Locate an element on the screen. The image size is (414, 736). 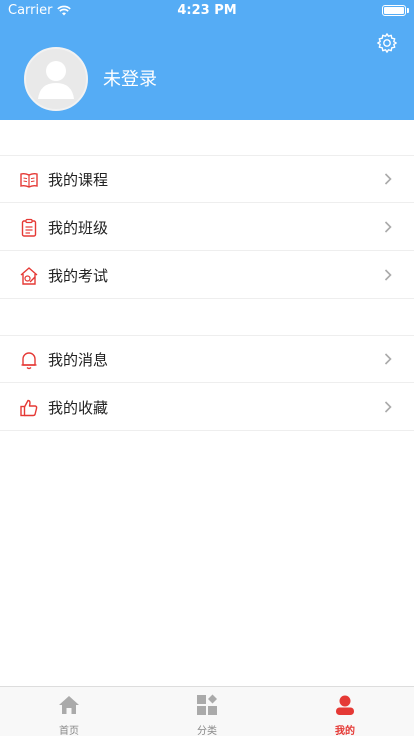
battery-tip is located at coordinates (408, 10).